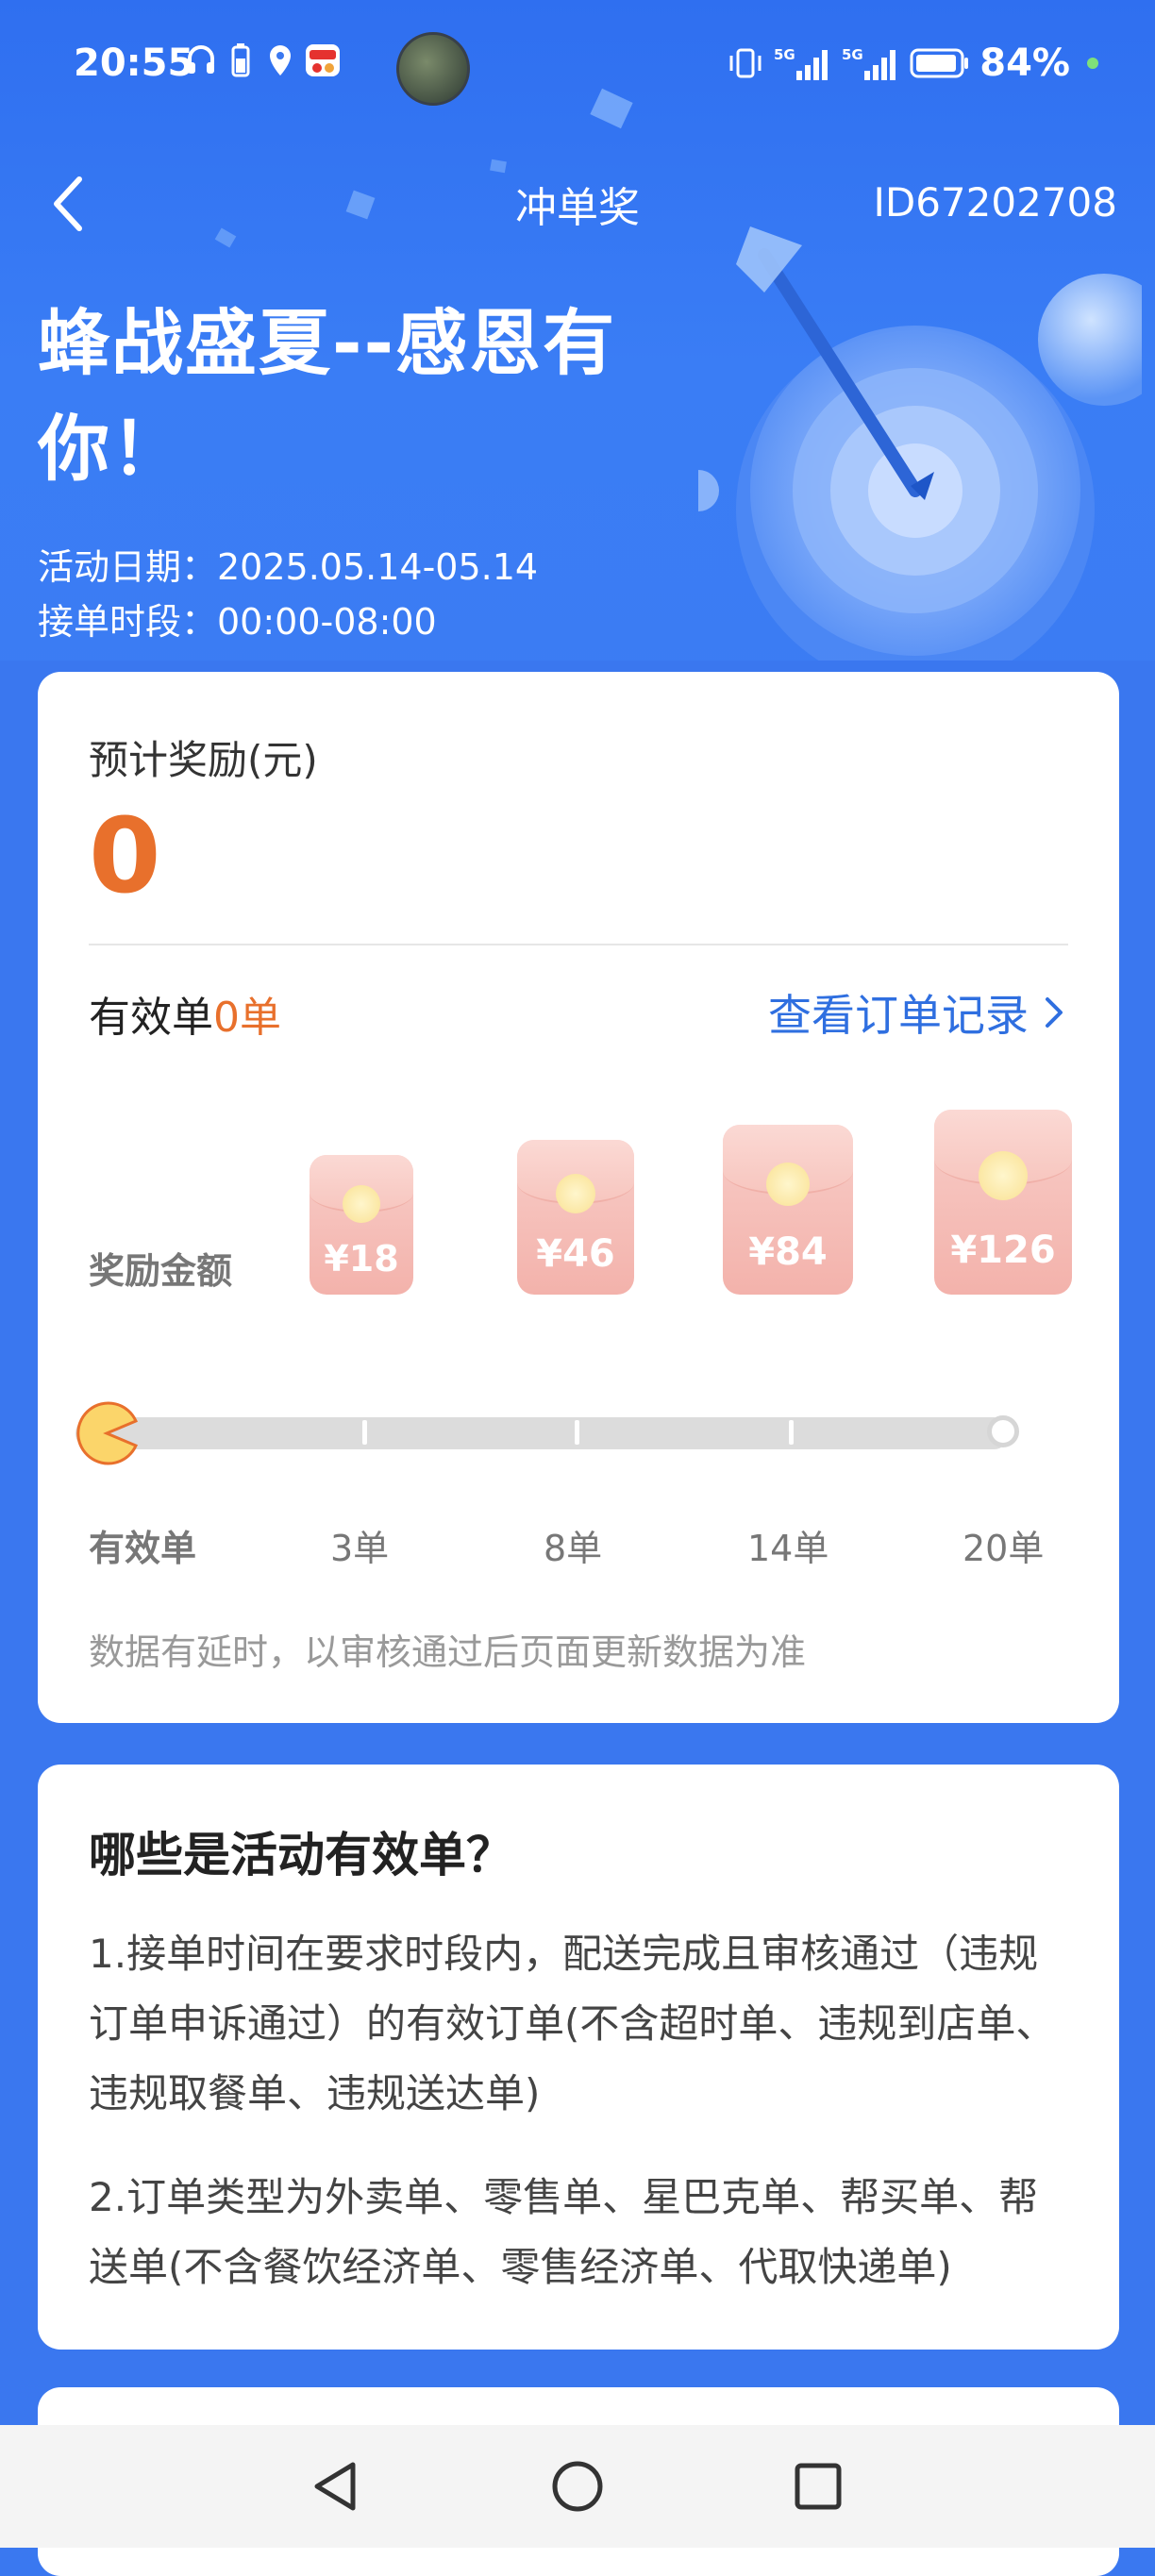 The image size is (1155, 2576). What do you see at coordinates (1003, 1431) in the screenshot?
I see `progress-end-marker` at bounding box center [1003, 1431].